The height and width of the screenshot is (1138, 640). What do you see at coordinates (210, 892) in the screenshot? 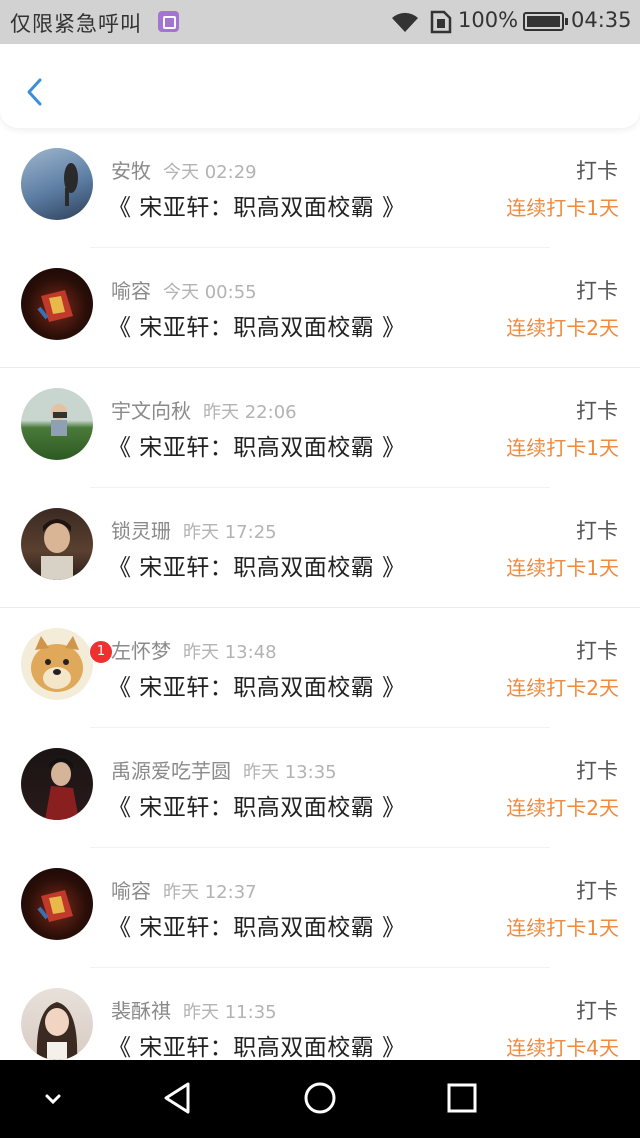
I see `check-in-time: 昨天 12:37` at bounding box center [210, 892].